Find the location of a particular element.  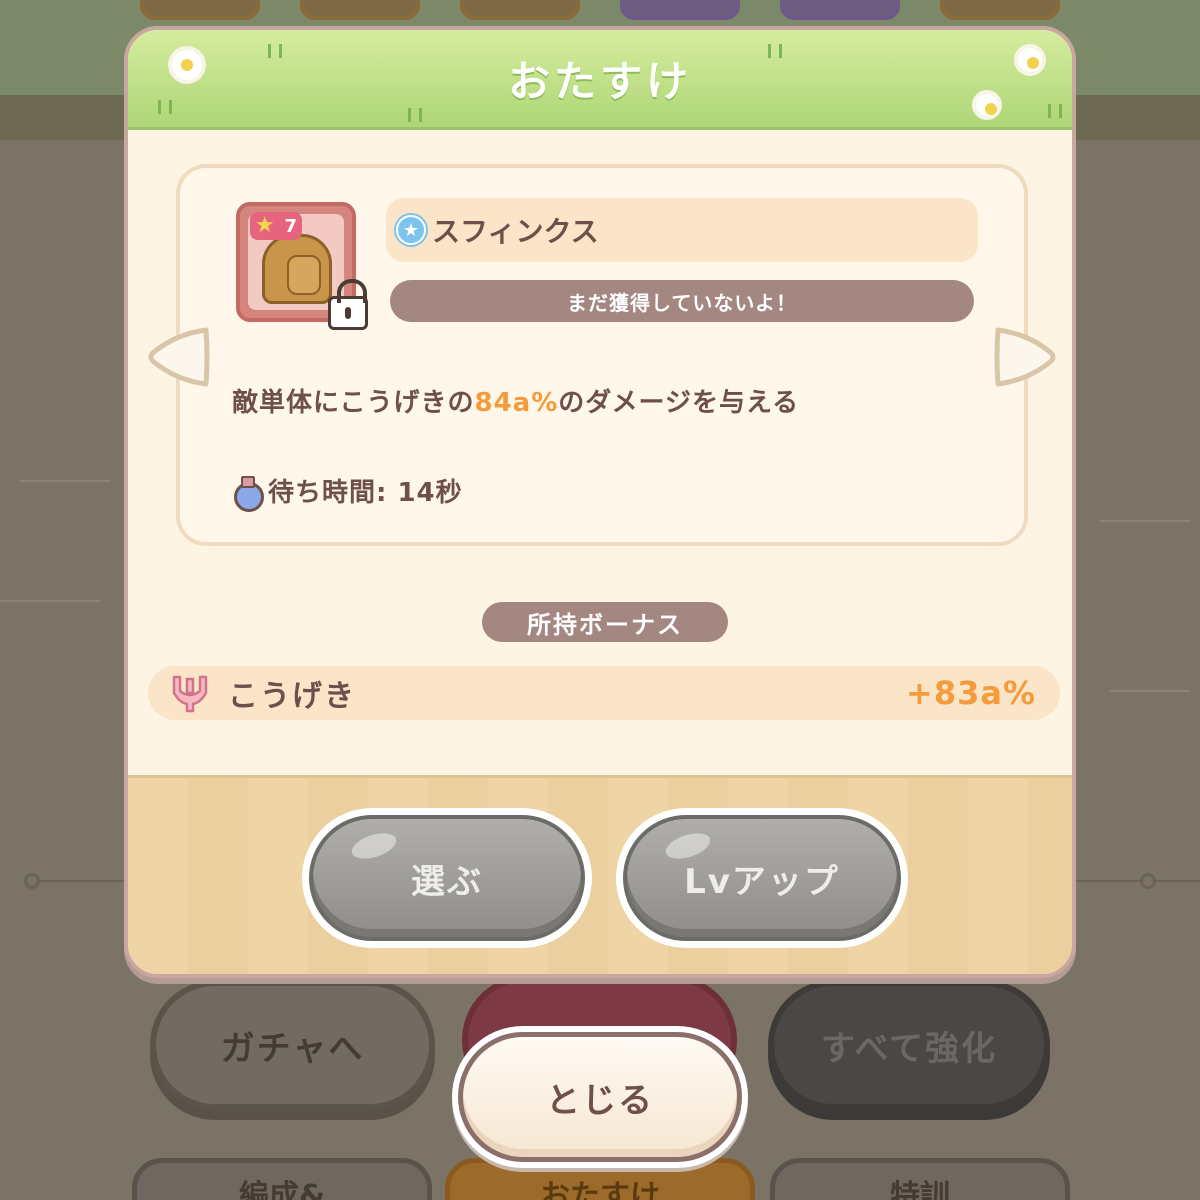

chevron-left-icon is located at coordinates (179, 357).